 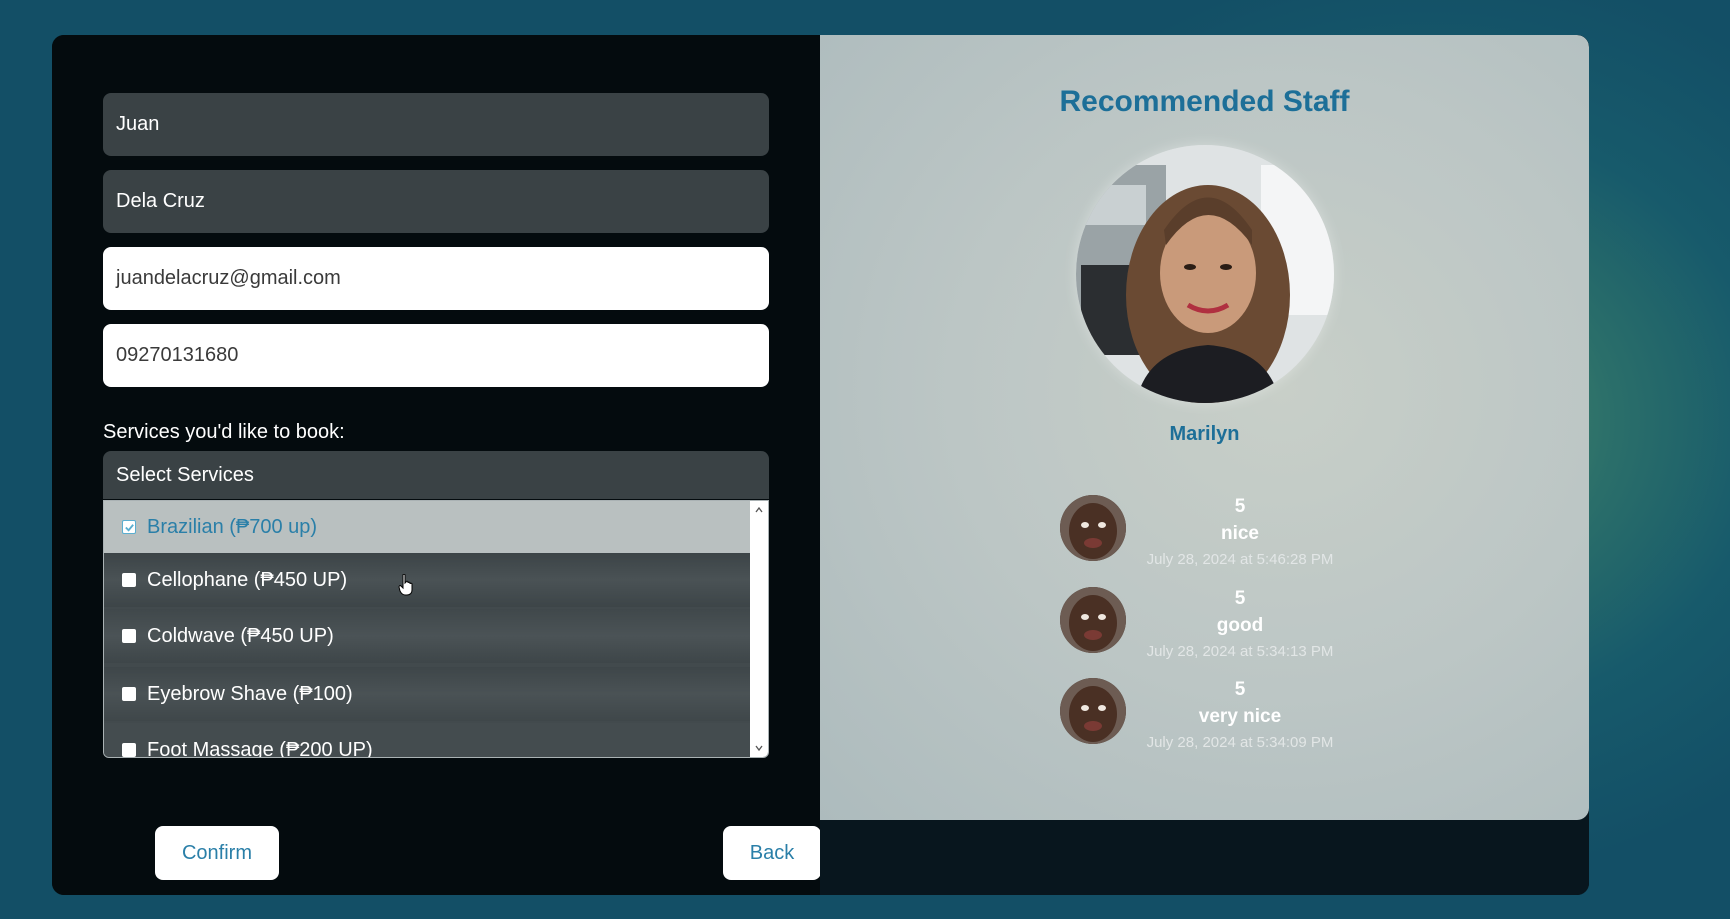 I want to click on service-option-label: Coldwave (₱450 UP), so click(x=240, y=635).